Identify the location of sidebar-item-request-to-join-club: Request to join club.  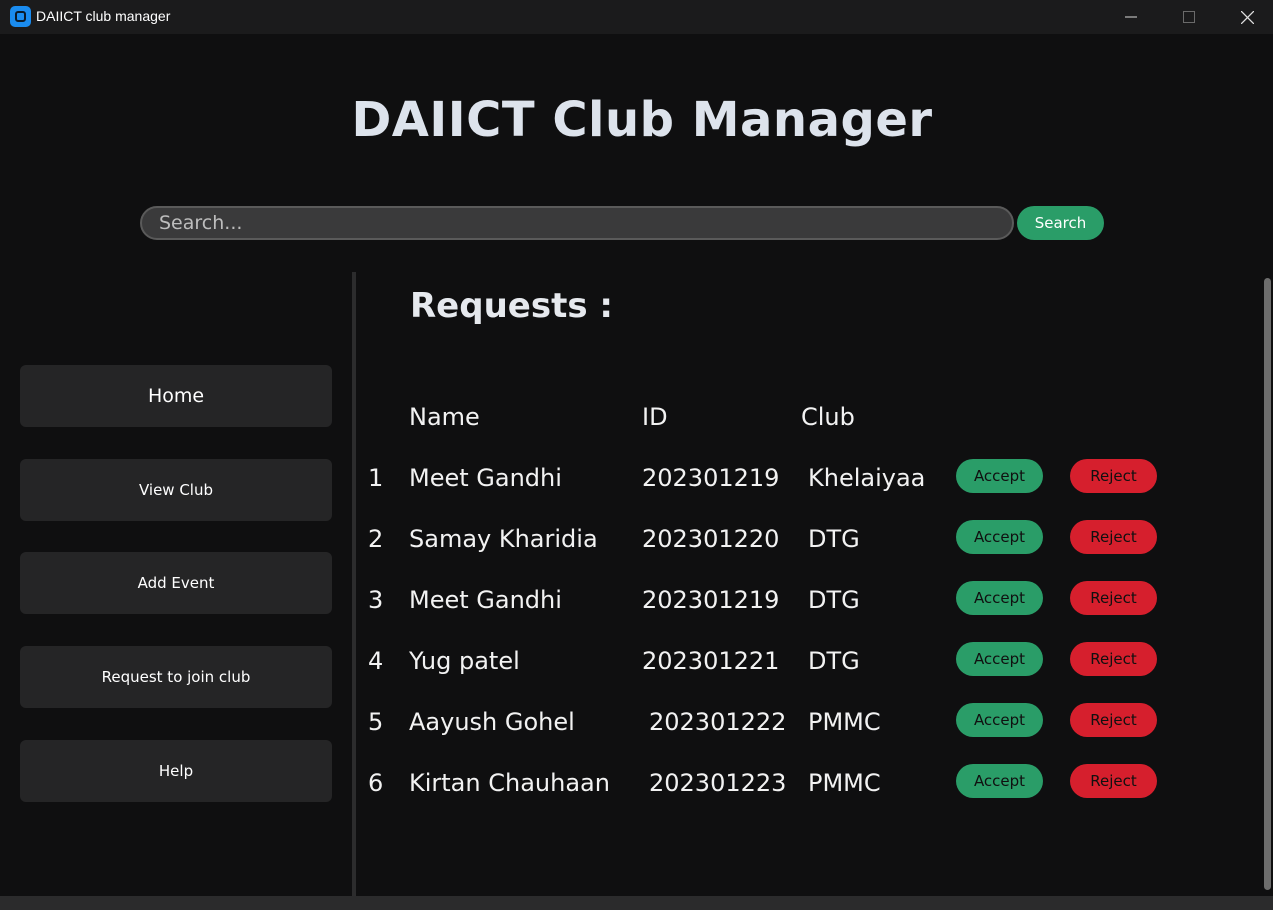
(176, 677).